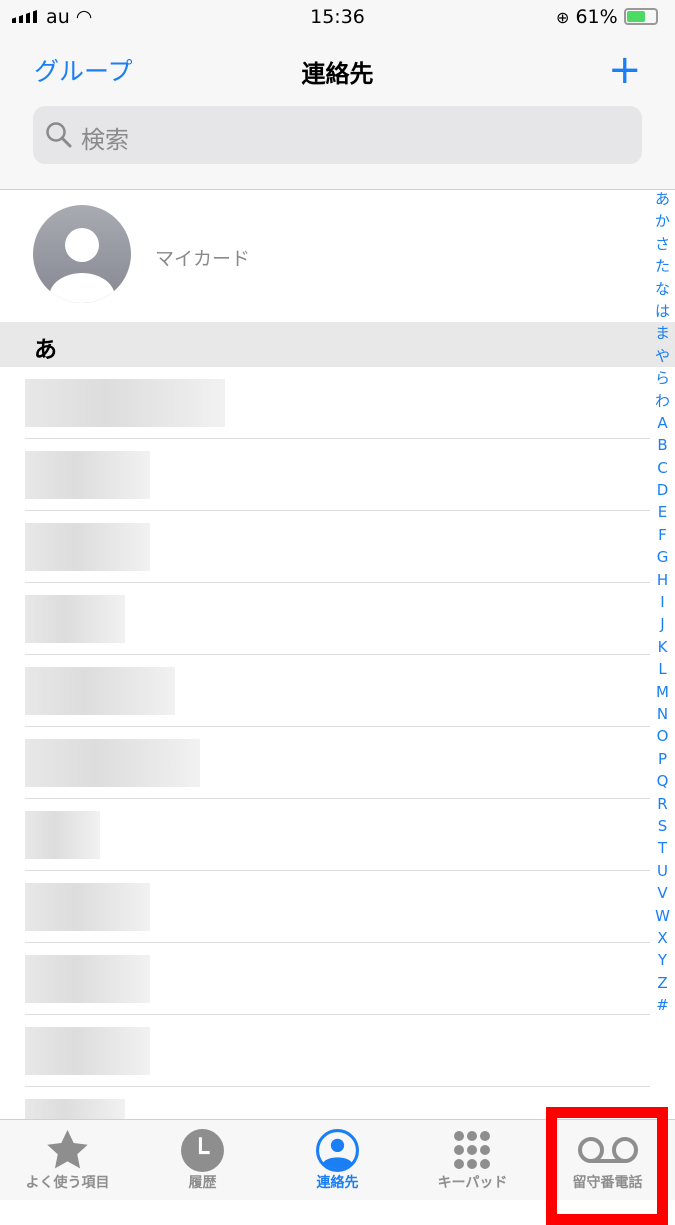 This screenshot has width=675, height=1225. Describe the element at coordinates (662, 378) in the screenshot. I see `index-letter: ら` at that location.